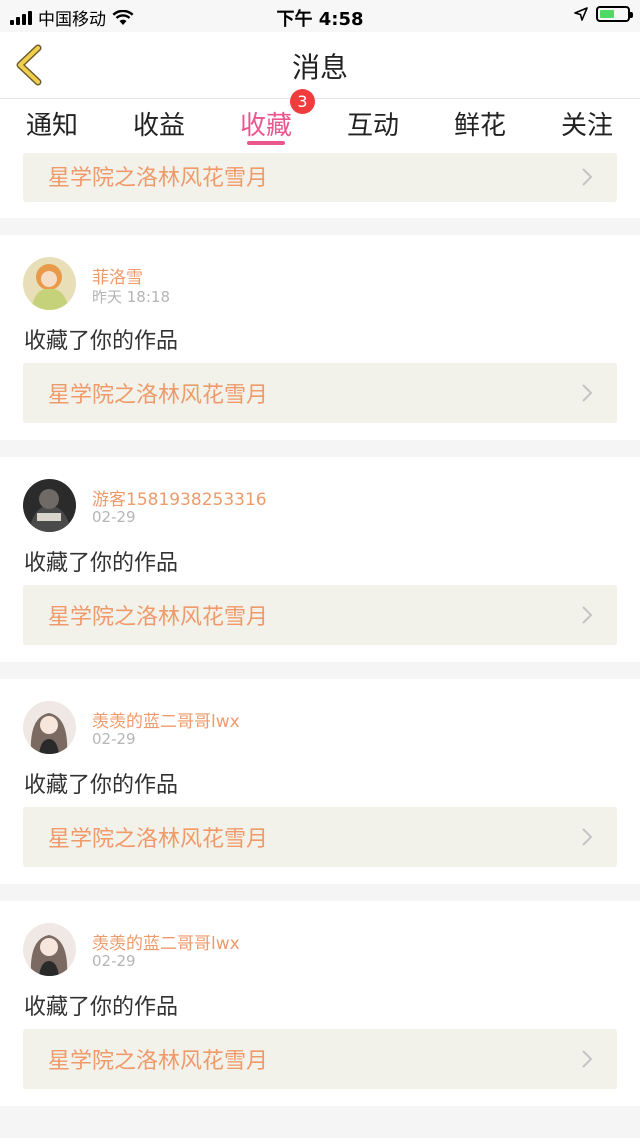 The image size is (640, 1138). I want to click on tab-bar: 通知 收益 收藏 3 互动 鲜花 关注, so click(320, 121).